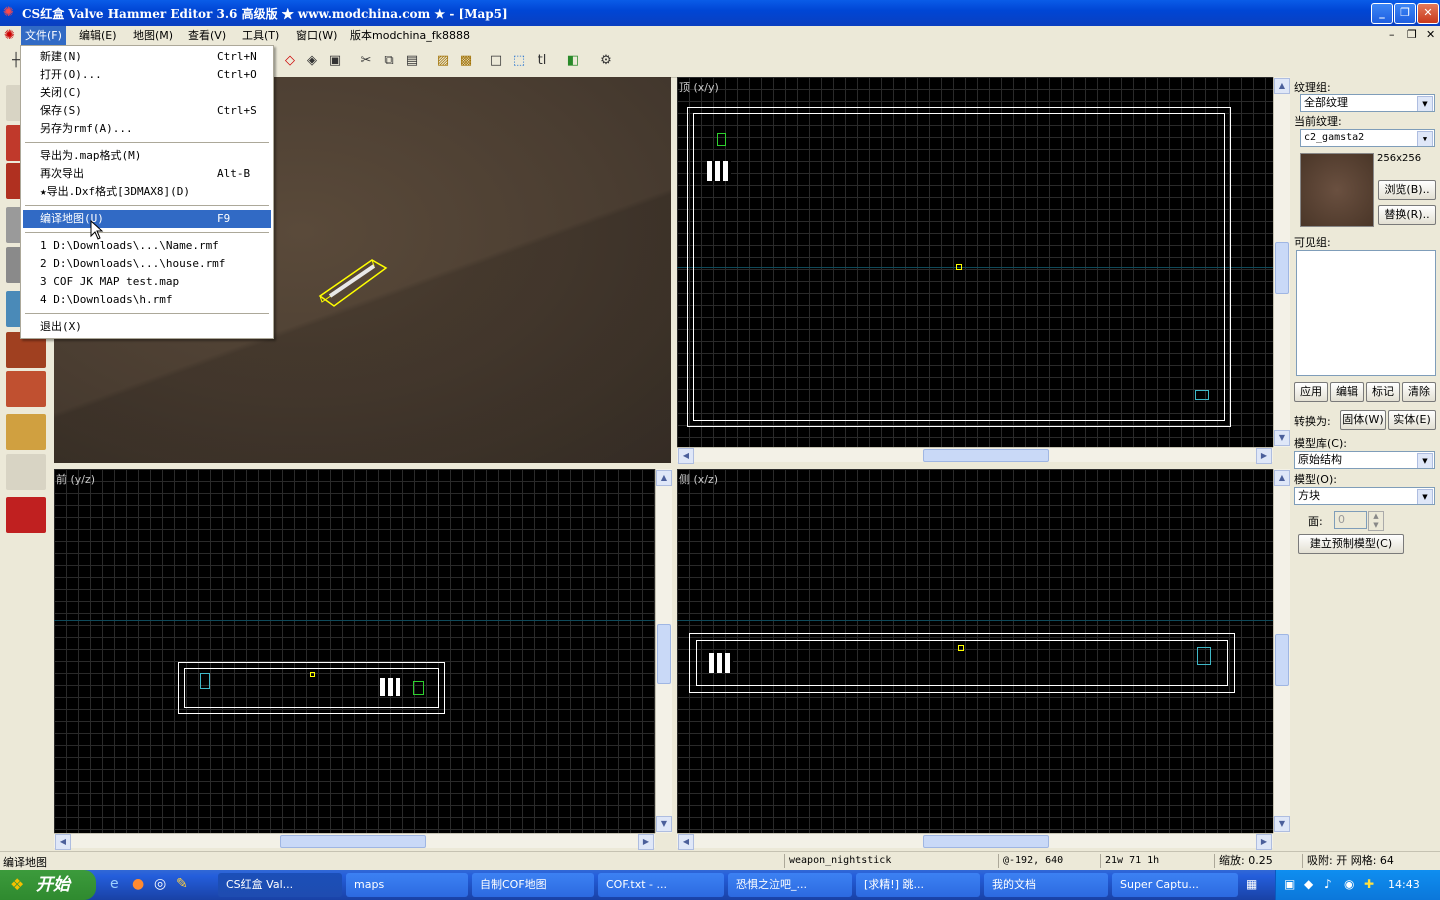 The height and width of the screenshot is (900, 1440). Describe the element at coordinates (153, 35) in the screenshot. I see `menu-map: 地图(M)` at that location.